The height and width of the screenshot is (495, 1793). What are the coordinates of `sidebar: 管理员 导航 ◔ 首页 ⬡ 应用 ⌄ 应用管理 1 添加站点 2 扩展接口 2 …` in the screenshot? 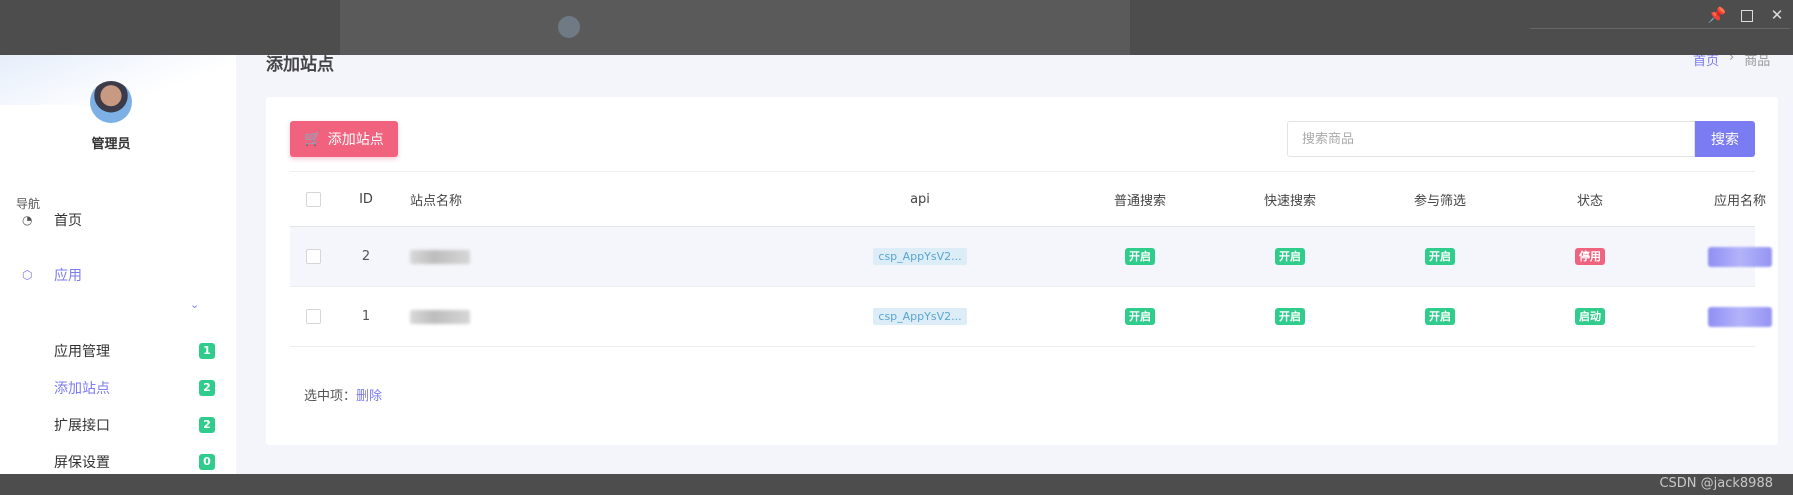 It's located at (118, 264).